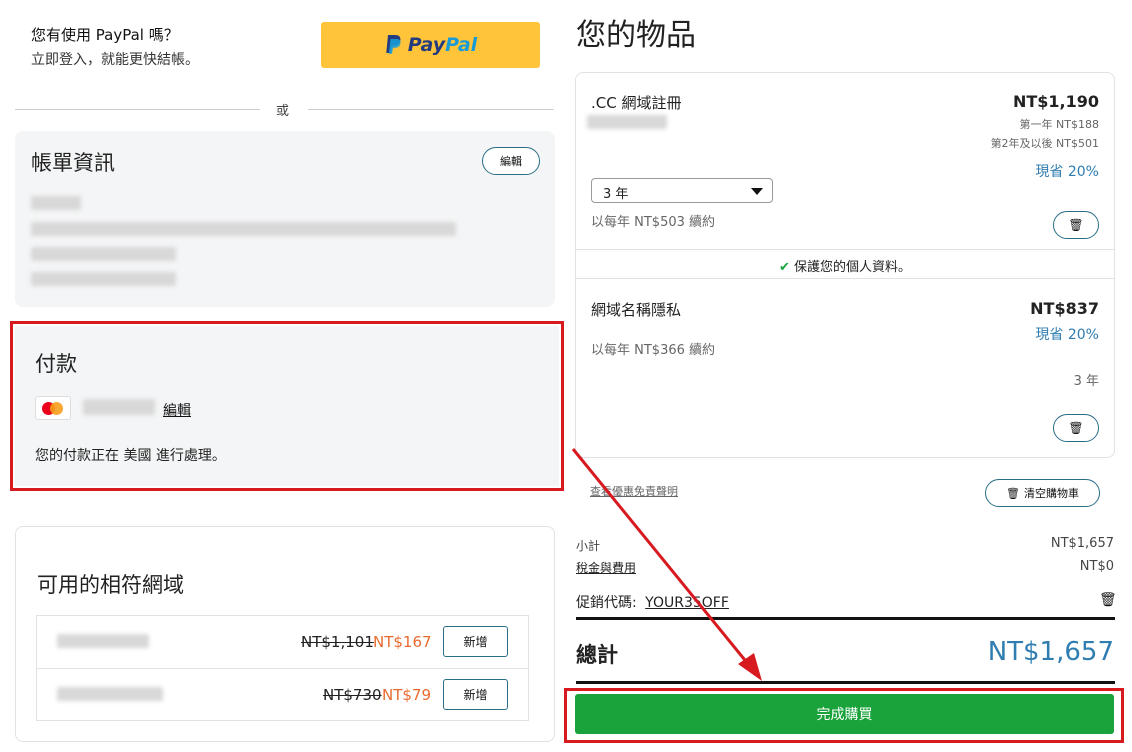 This screenshot has height=752, width=1132. Describe the element at coordinates (588, 546) in the screenshot. I see `subtotal-label: 小計` at that location.